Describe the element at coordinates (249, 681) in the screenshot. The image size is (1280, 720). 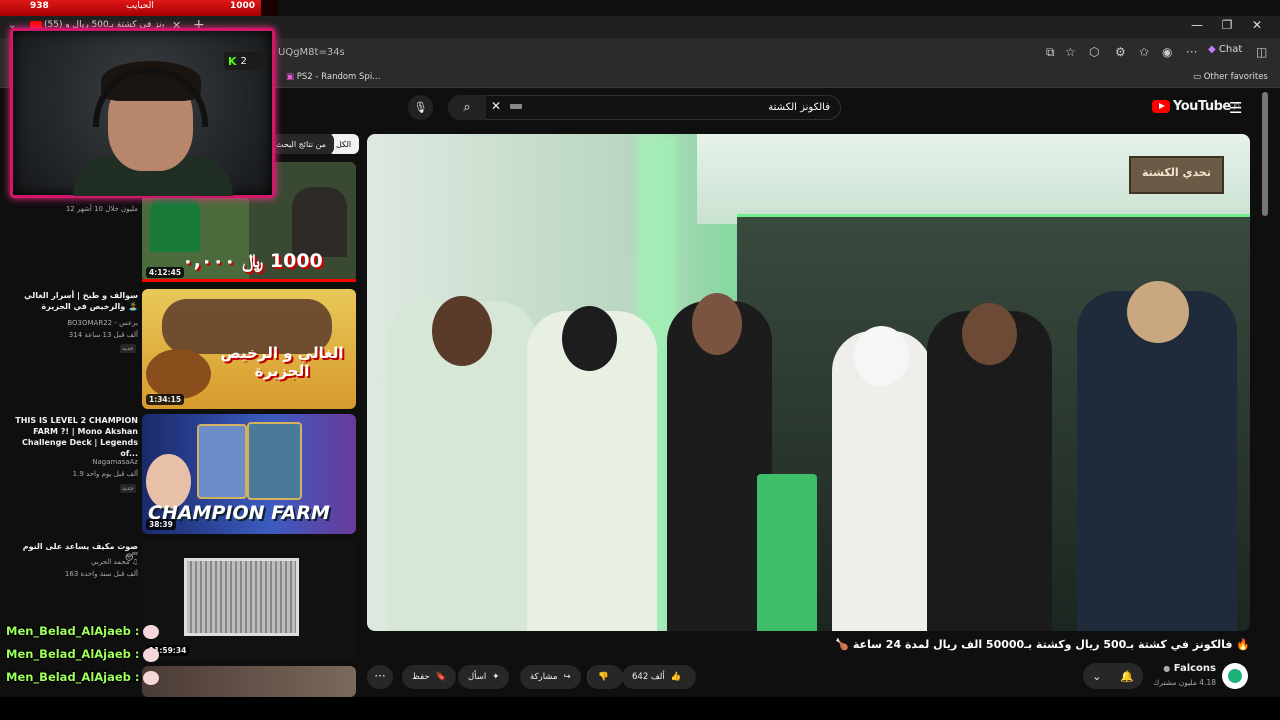
I see `related-video-thumbnail` at that location.